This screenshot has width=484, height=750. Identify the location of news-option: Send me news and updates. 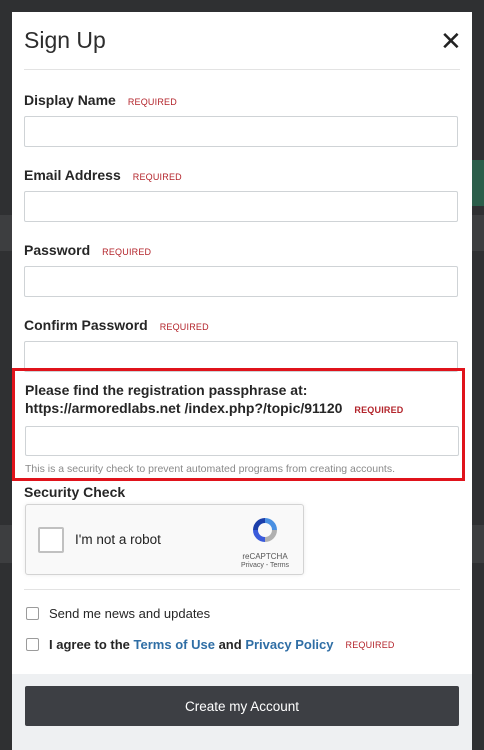
(118, 613).